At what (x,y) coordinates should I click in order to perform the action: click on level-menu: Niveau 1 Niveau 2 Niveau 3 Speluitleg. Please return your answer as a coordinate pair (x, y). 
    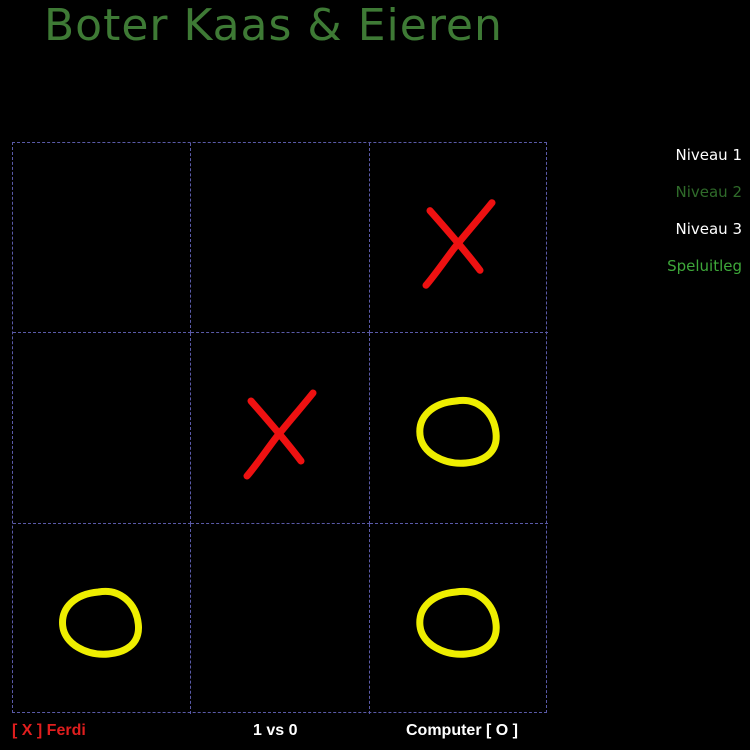
    Looking at the image, I should click on (682, 220).